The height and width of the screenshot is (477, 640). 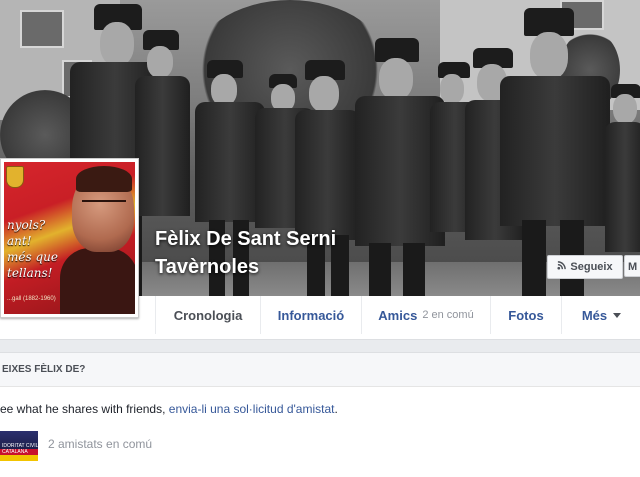 I want to click on follow-button: Segueix, so click(x=585, y=267).